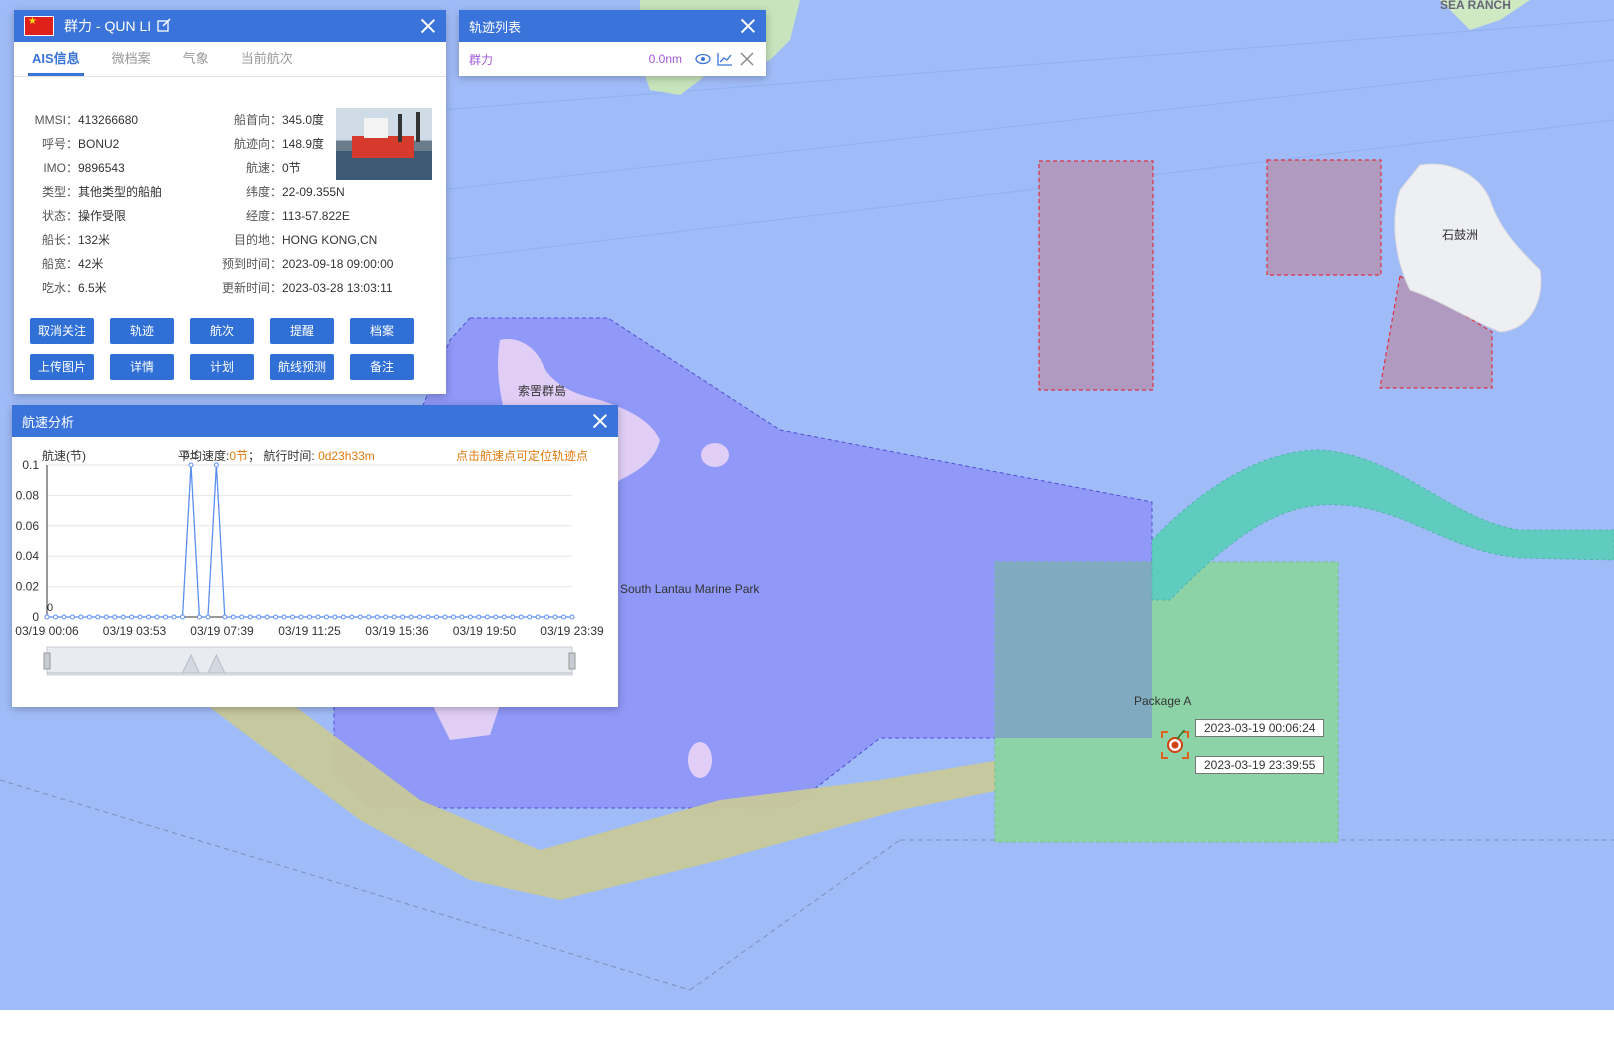 The height and width of the screenshot is (1041, 1614). I want to click on chart-line-icon, so click(725, 59).